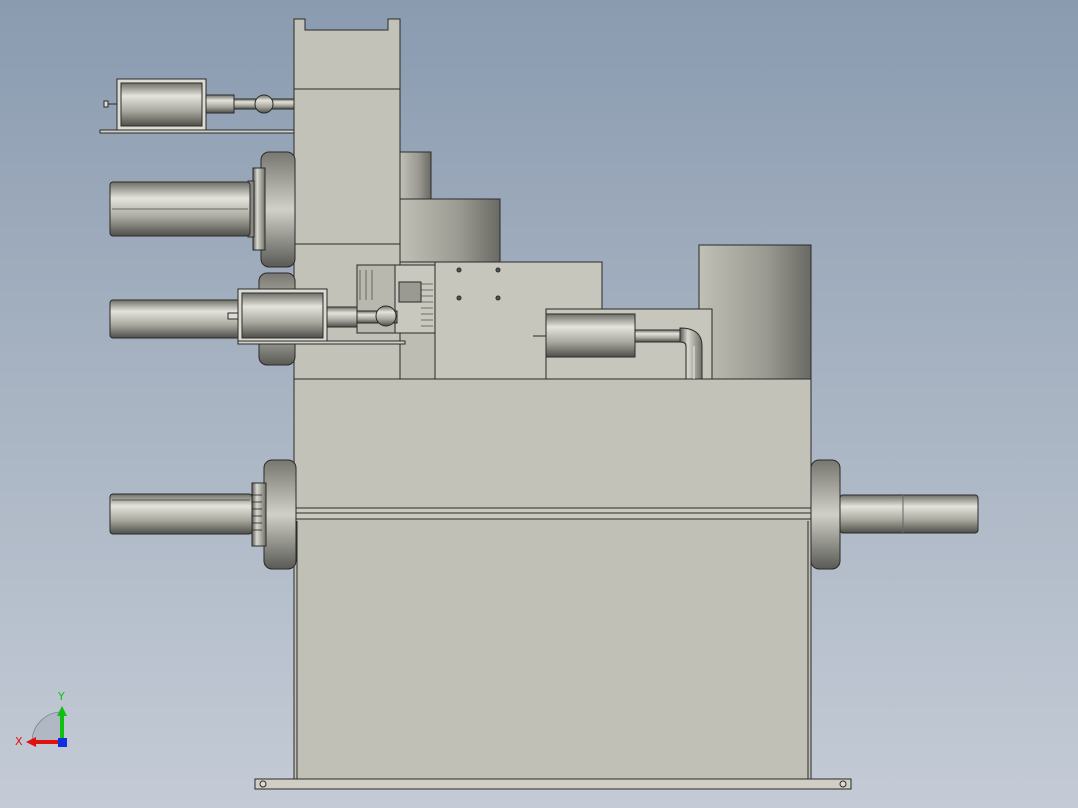 The width and height of the screenshot is (1078, 808). What do you see at coordinates (843, 784) in the screenshot?
I see `base-bolt-right` at bounding box center [843, 784].